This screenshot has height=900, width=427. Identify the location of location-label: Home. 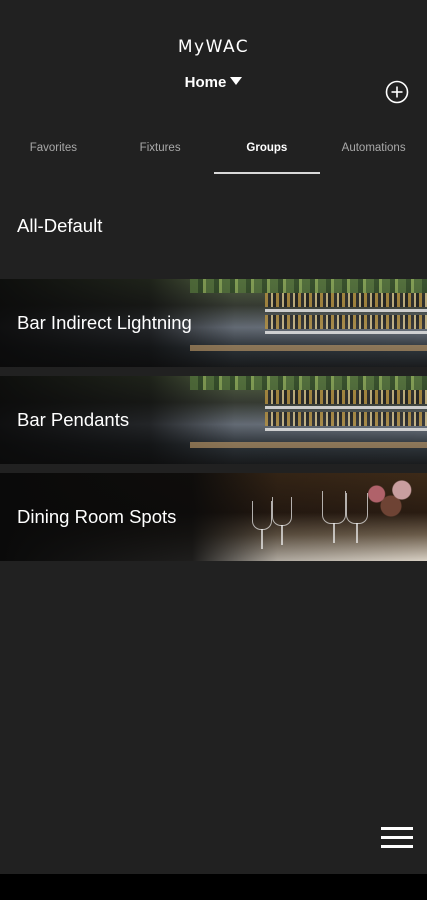
(205, 82).